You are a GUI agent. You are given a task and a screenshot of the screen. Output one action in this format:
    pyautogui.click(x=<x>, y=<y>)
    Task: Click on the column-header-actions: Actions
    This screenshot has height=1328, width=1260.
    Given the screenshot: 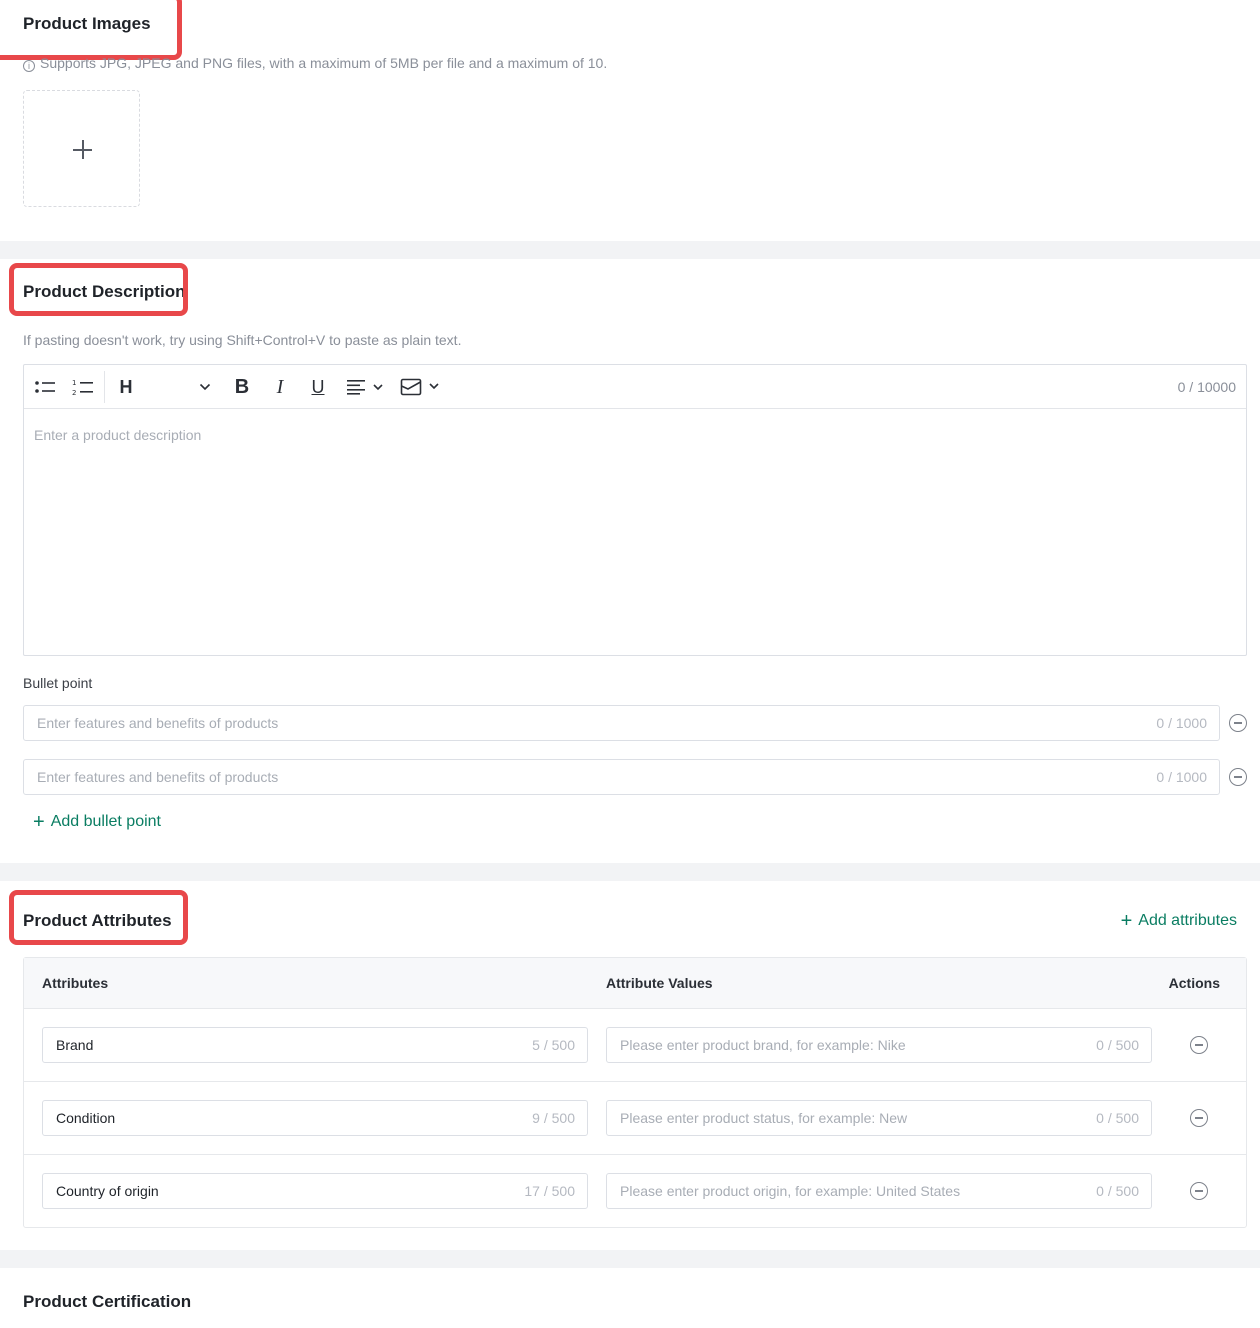 What is the action you would take?
    pyautogui.click(x=1194, y=983)
    